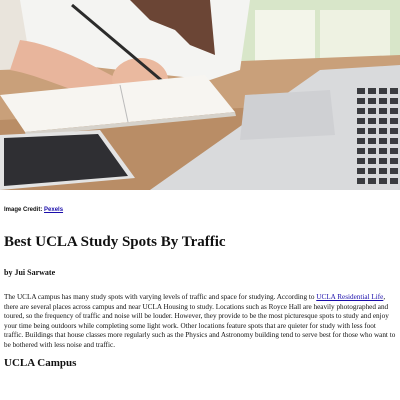 The width and height of the screenshot is (400, 400). I want to click on image-credit-label: Image Credit:, so click(24, 210).